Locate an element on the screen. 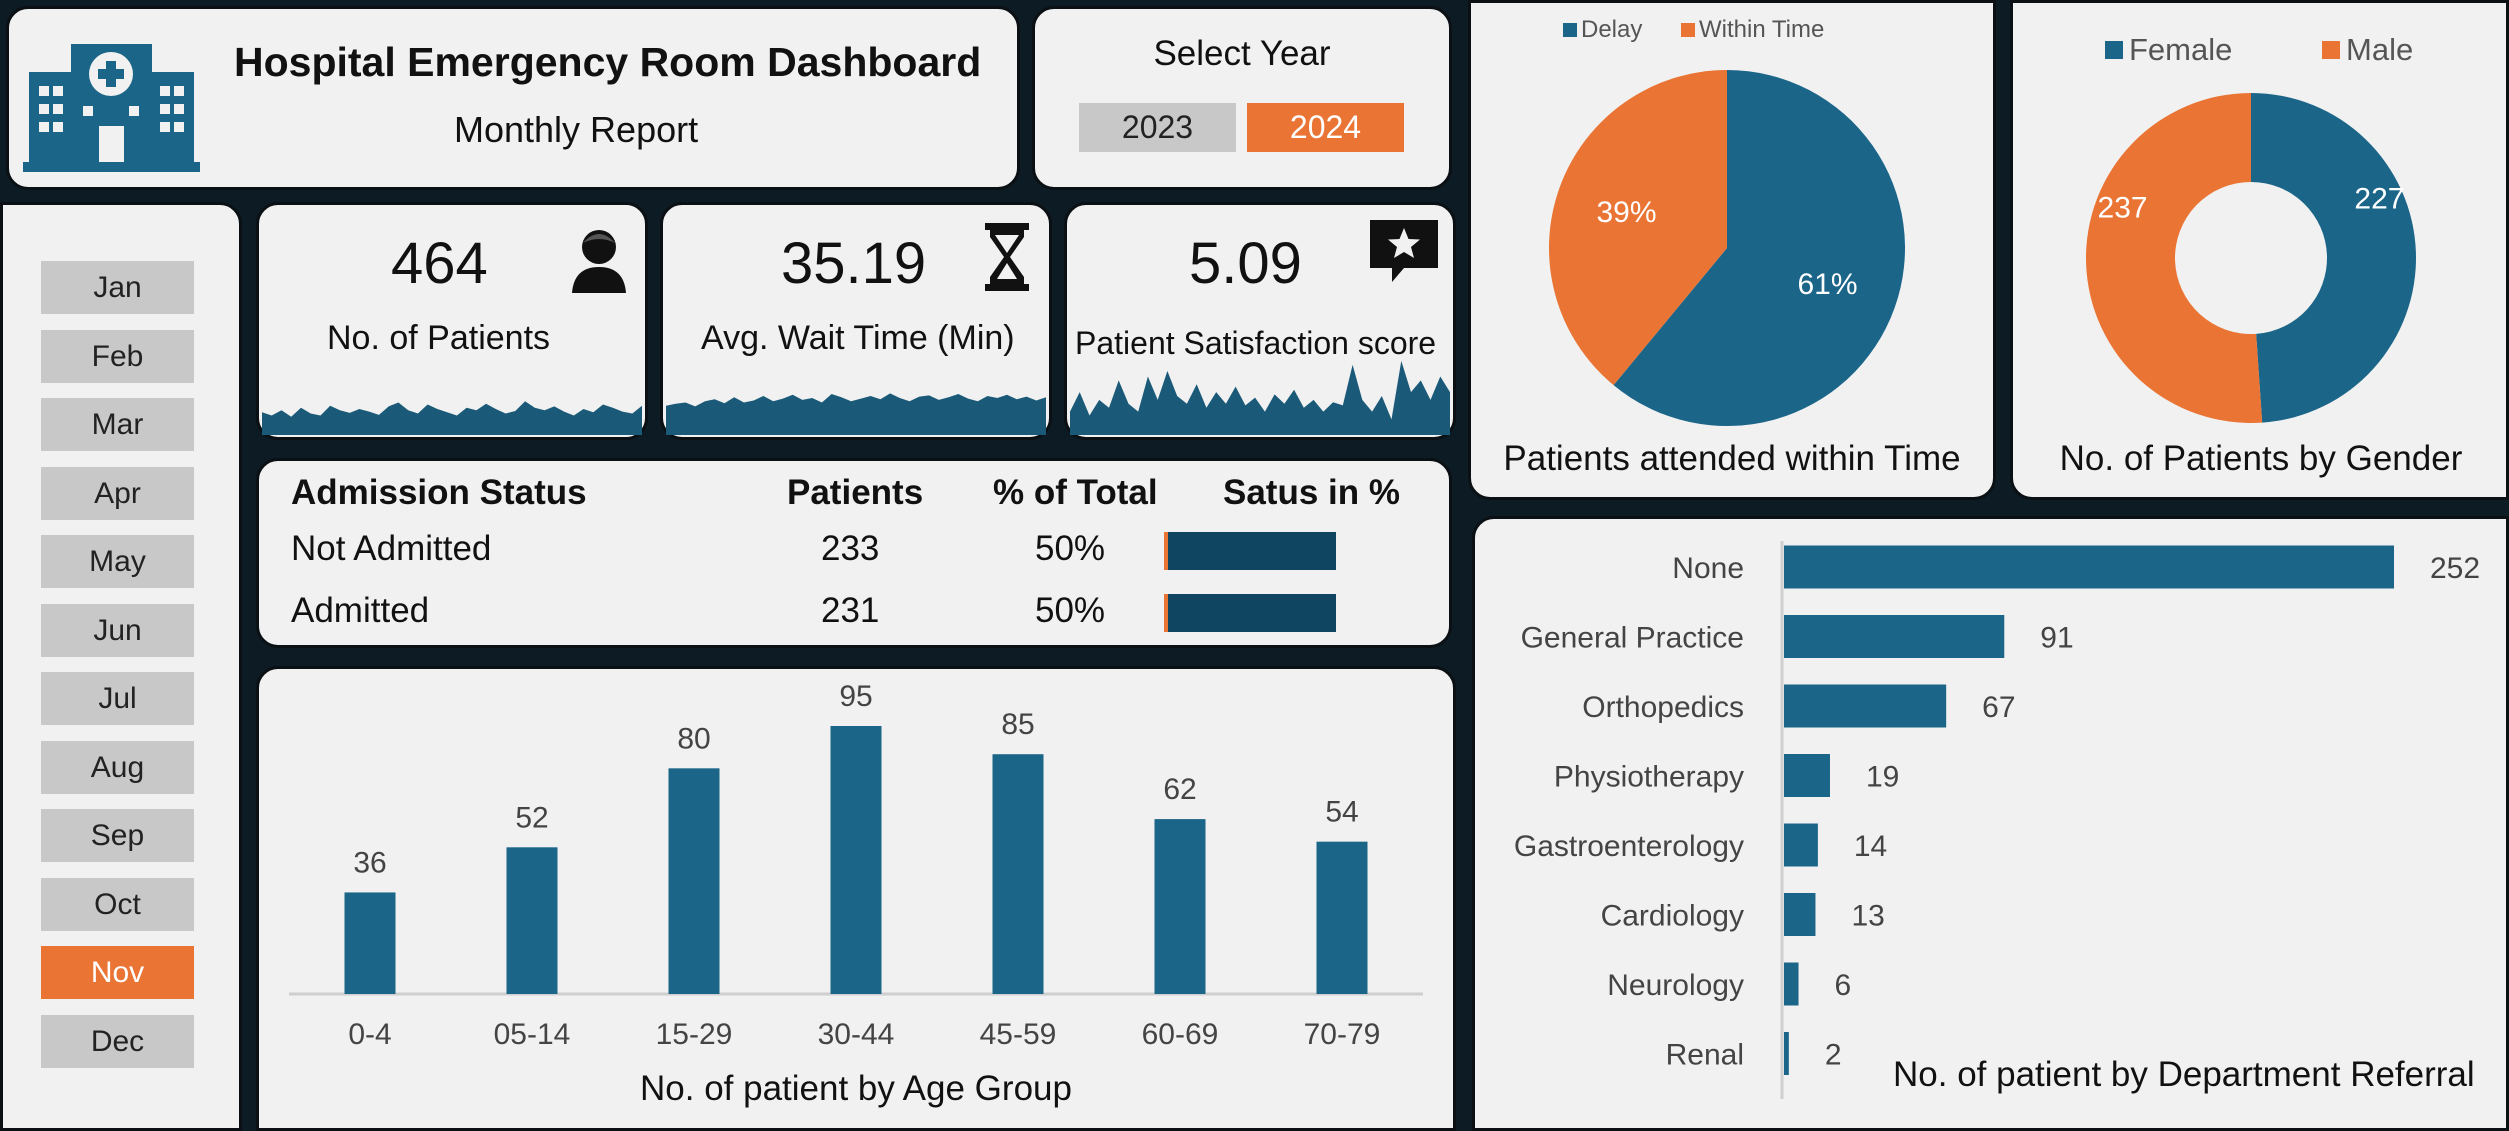 This screenshot has height=1131, width=2509. table-row-not-admitted-pct: 50% is located at coordinates (1070, 548).